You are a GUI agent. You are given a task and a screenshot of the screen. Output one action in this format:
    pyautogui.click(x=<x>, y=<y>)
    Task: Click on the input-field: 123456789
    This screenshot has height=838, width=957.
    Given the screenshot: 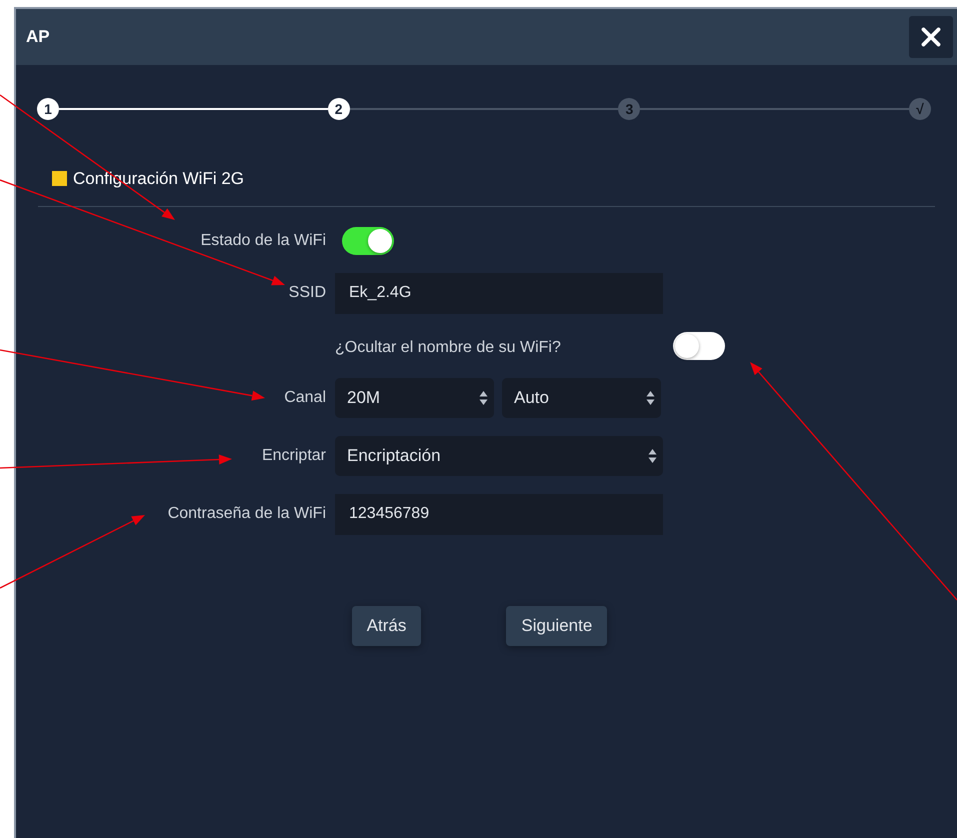 What is the action you would take?
    pyautogui.click(x=499, y=514)
    